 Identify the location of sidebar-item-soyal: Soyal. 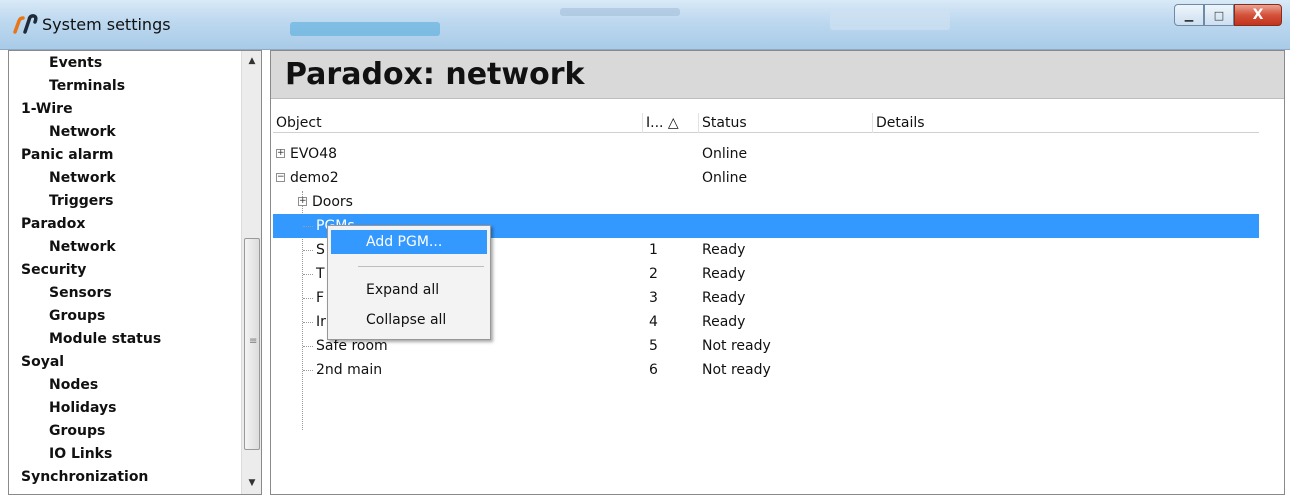
(42, 362).